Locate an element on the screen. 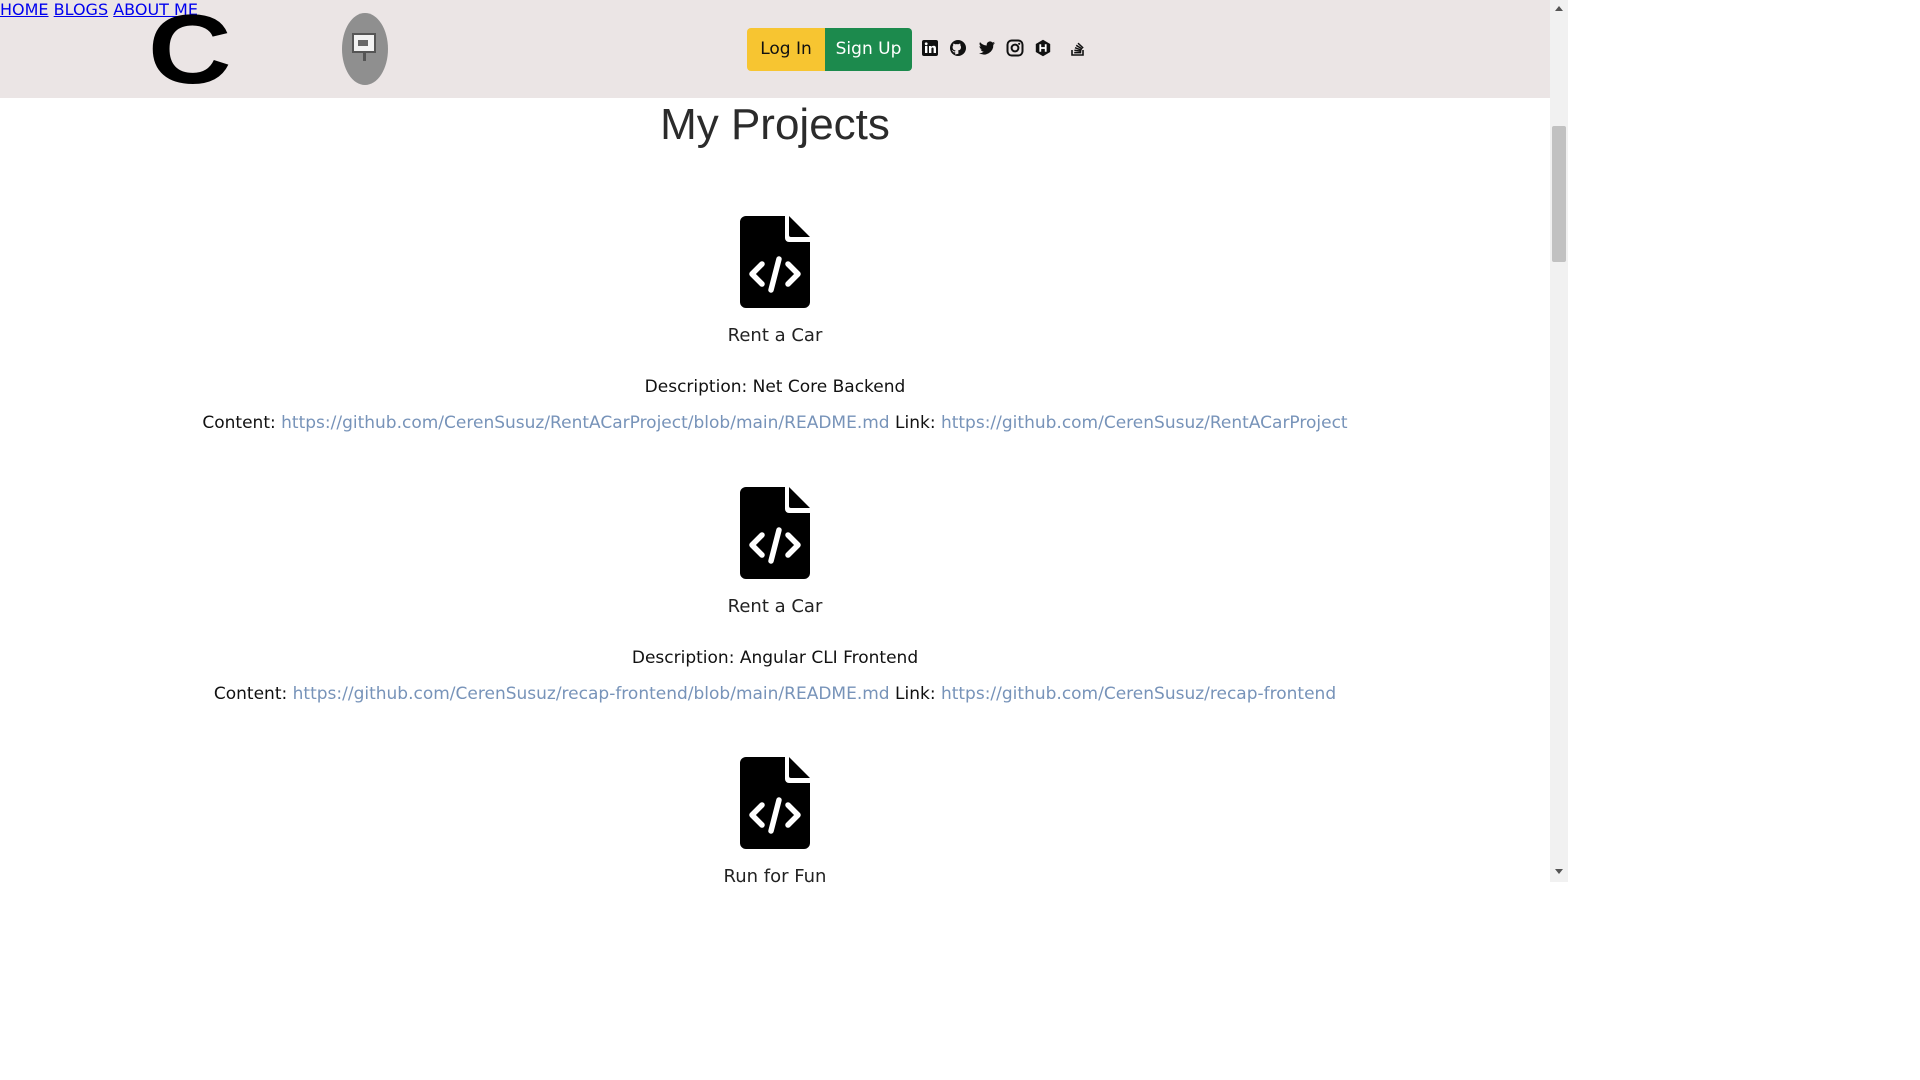 Image resolution: width=1920 pixels, height=1080 pixels. vertical-scrollbar is located at coordinates (1559, 441).